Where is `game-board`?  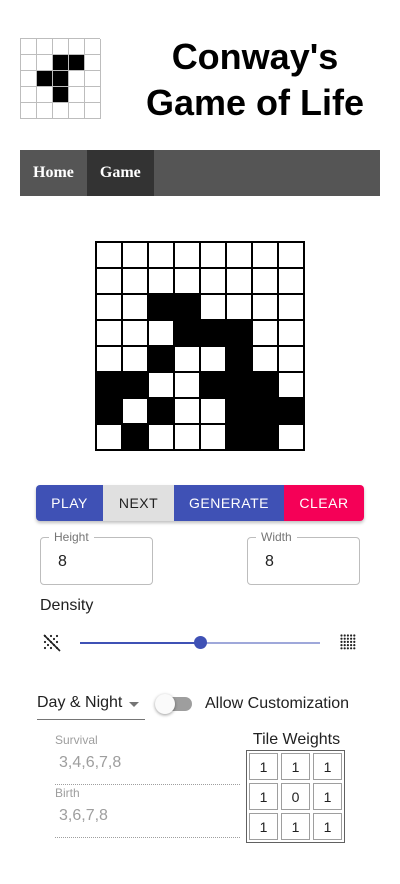
game-board is located at coordinates (200, 346).